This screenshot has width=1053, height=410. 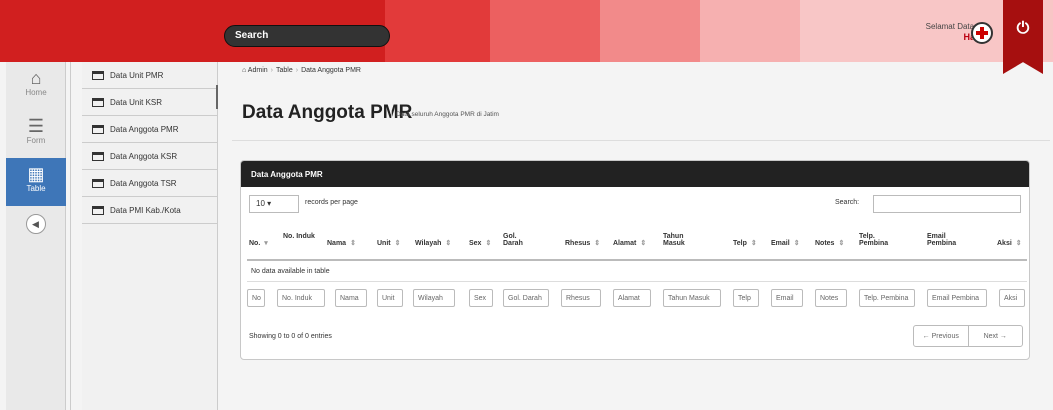 I want to click on pagination: ← Previous Next →, so click(x=968, y=336).